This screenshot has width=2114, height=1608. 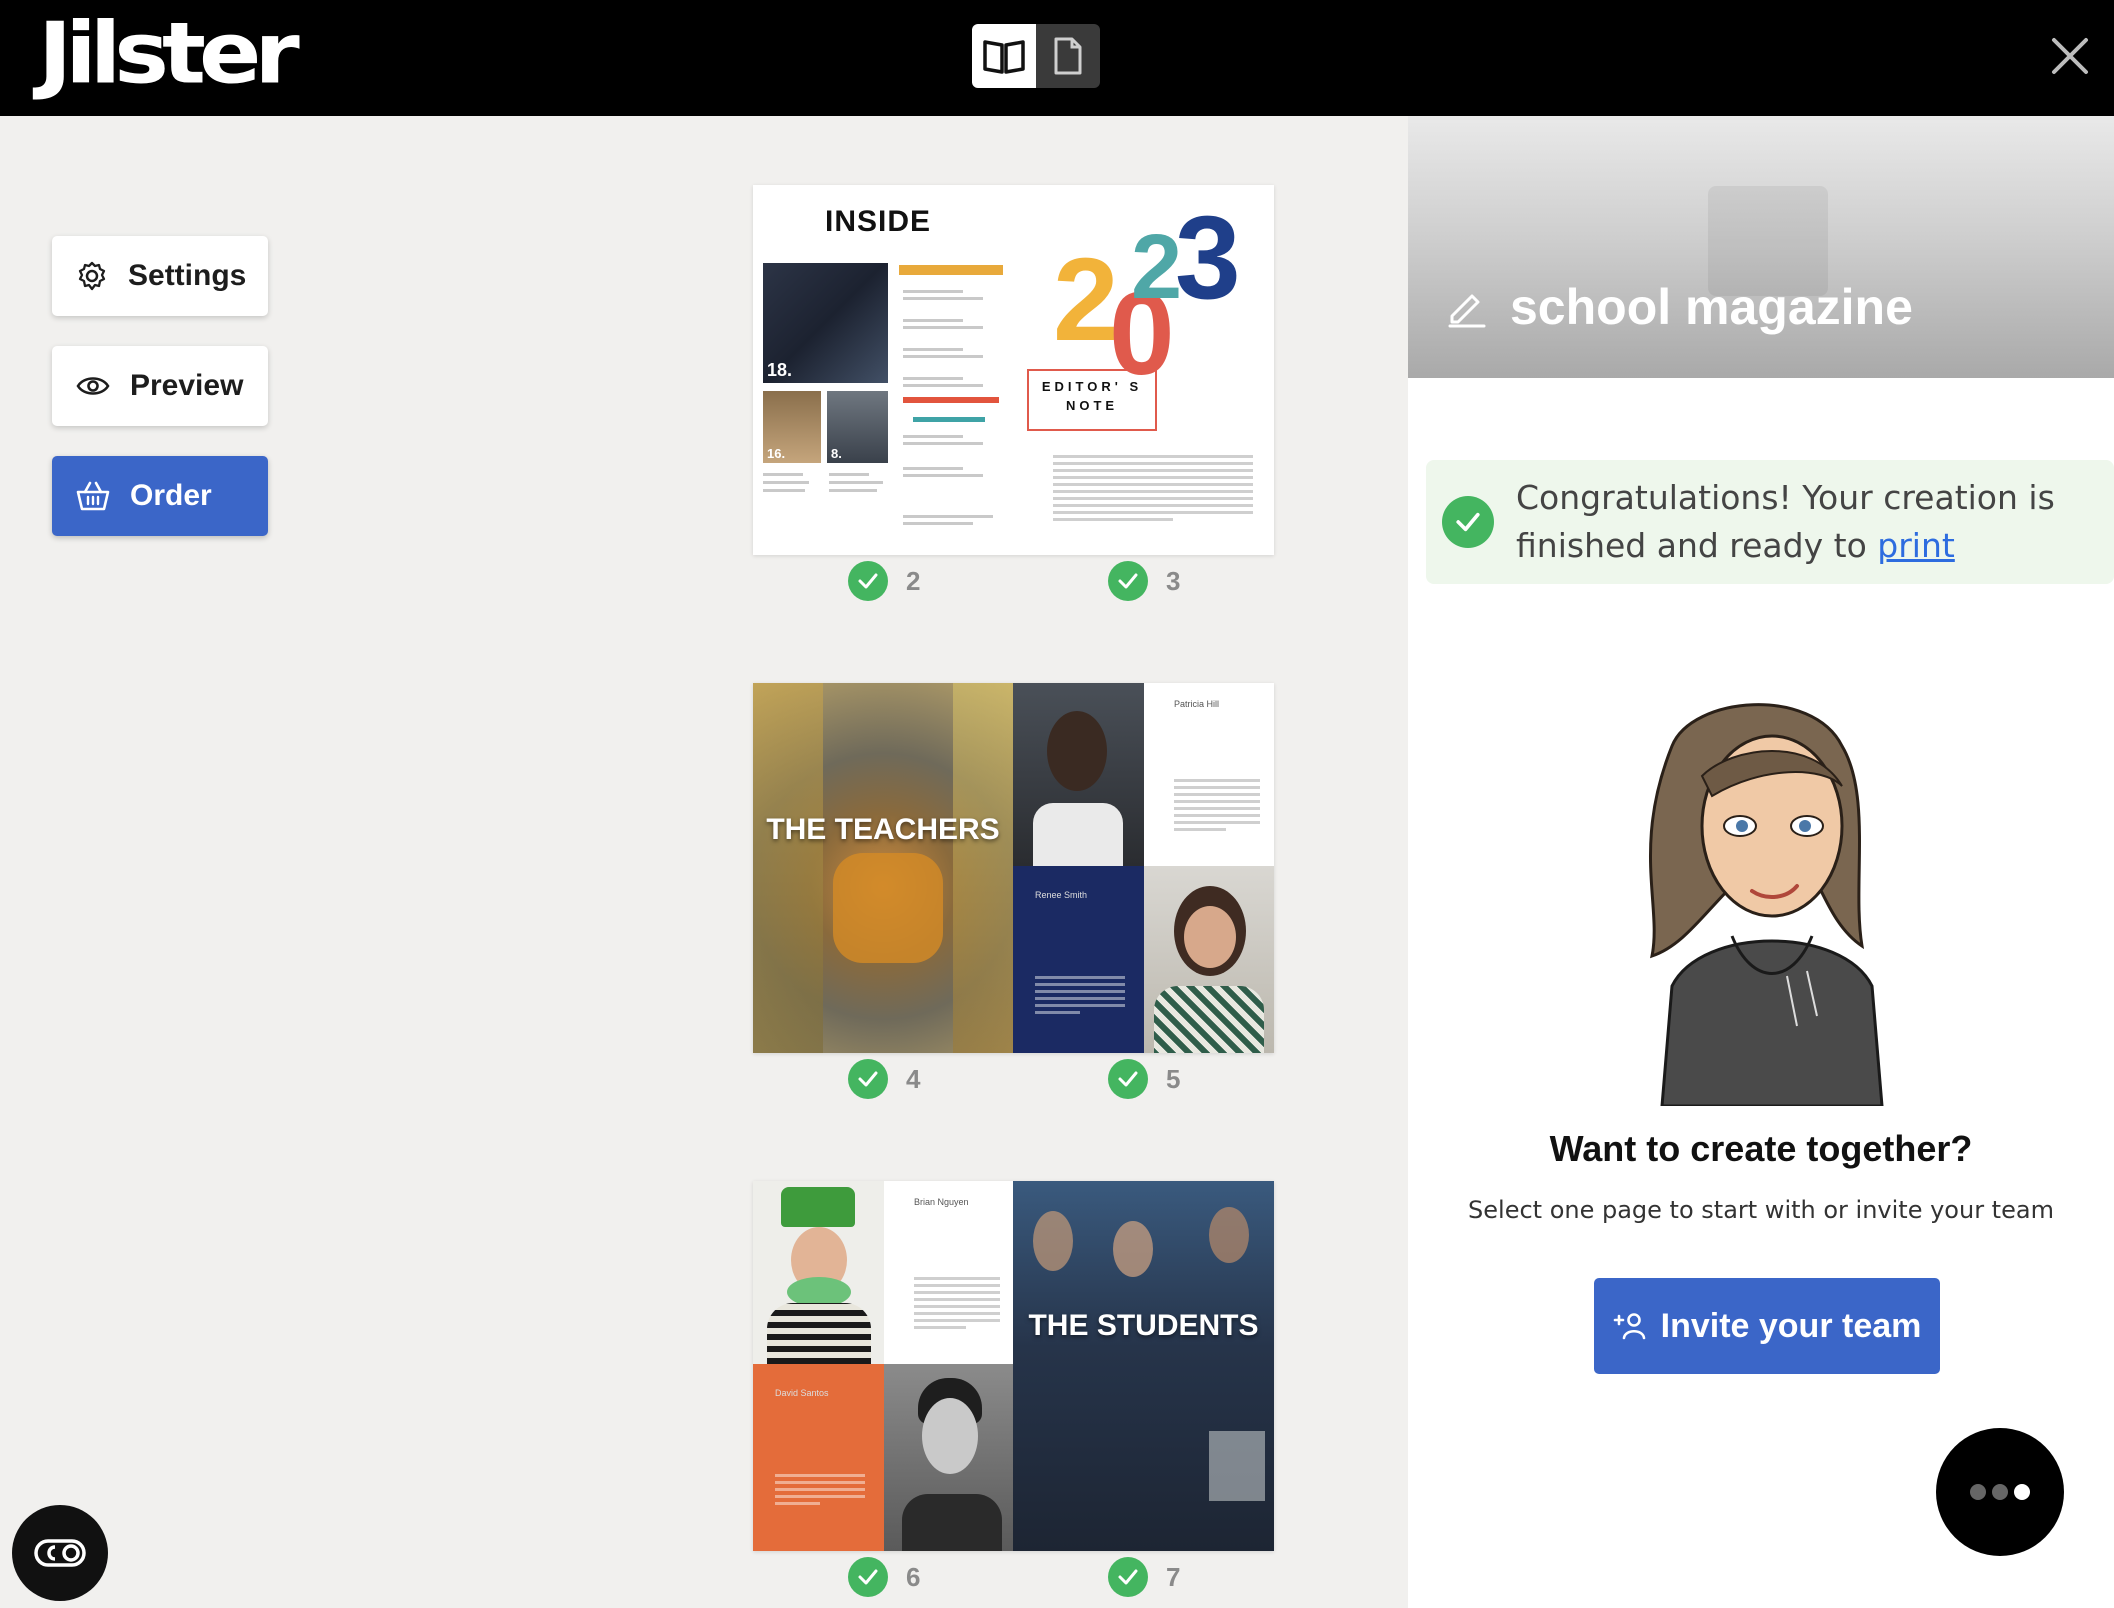 What do you see at coordinates (913, 580) in the screenshot?
I see `page-number: 2` at bounding box center [913, 580].